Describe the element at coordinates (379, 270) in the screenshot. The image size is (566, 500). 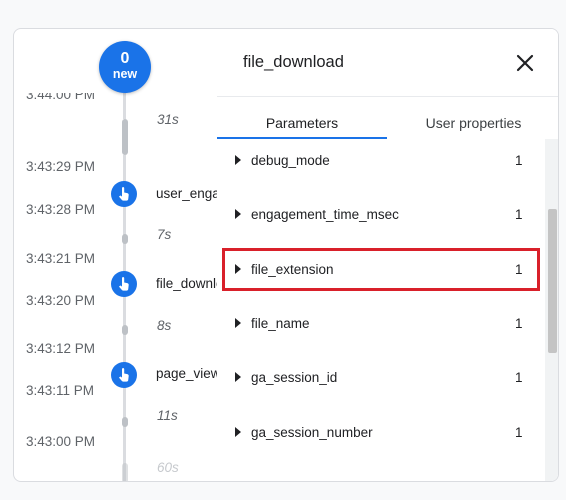
I see `param-row-file-extension: file_extension 1` at that location.